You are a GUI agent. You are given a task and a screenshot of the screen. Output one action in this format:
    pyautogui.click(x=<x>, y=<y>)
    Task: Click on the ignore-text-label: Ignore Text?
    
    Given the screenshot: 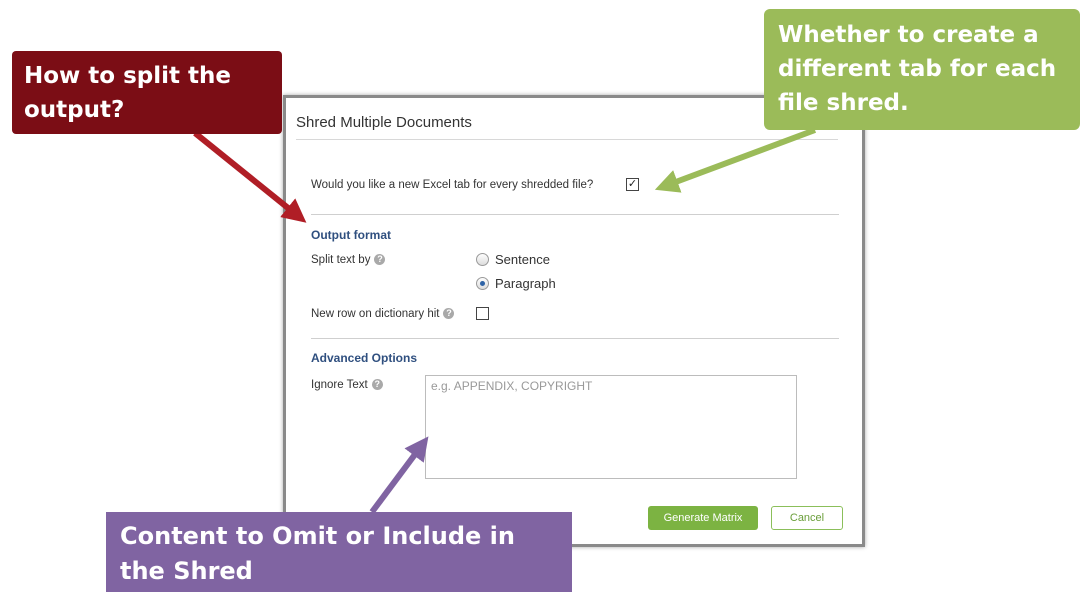 What is the action you would take?
    pyautogui.click(x=347, y=385)
    